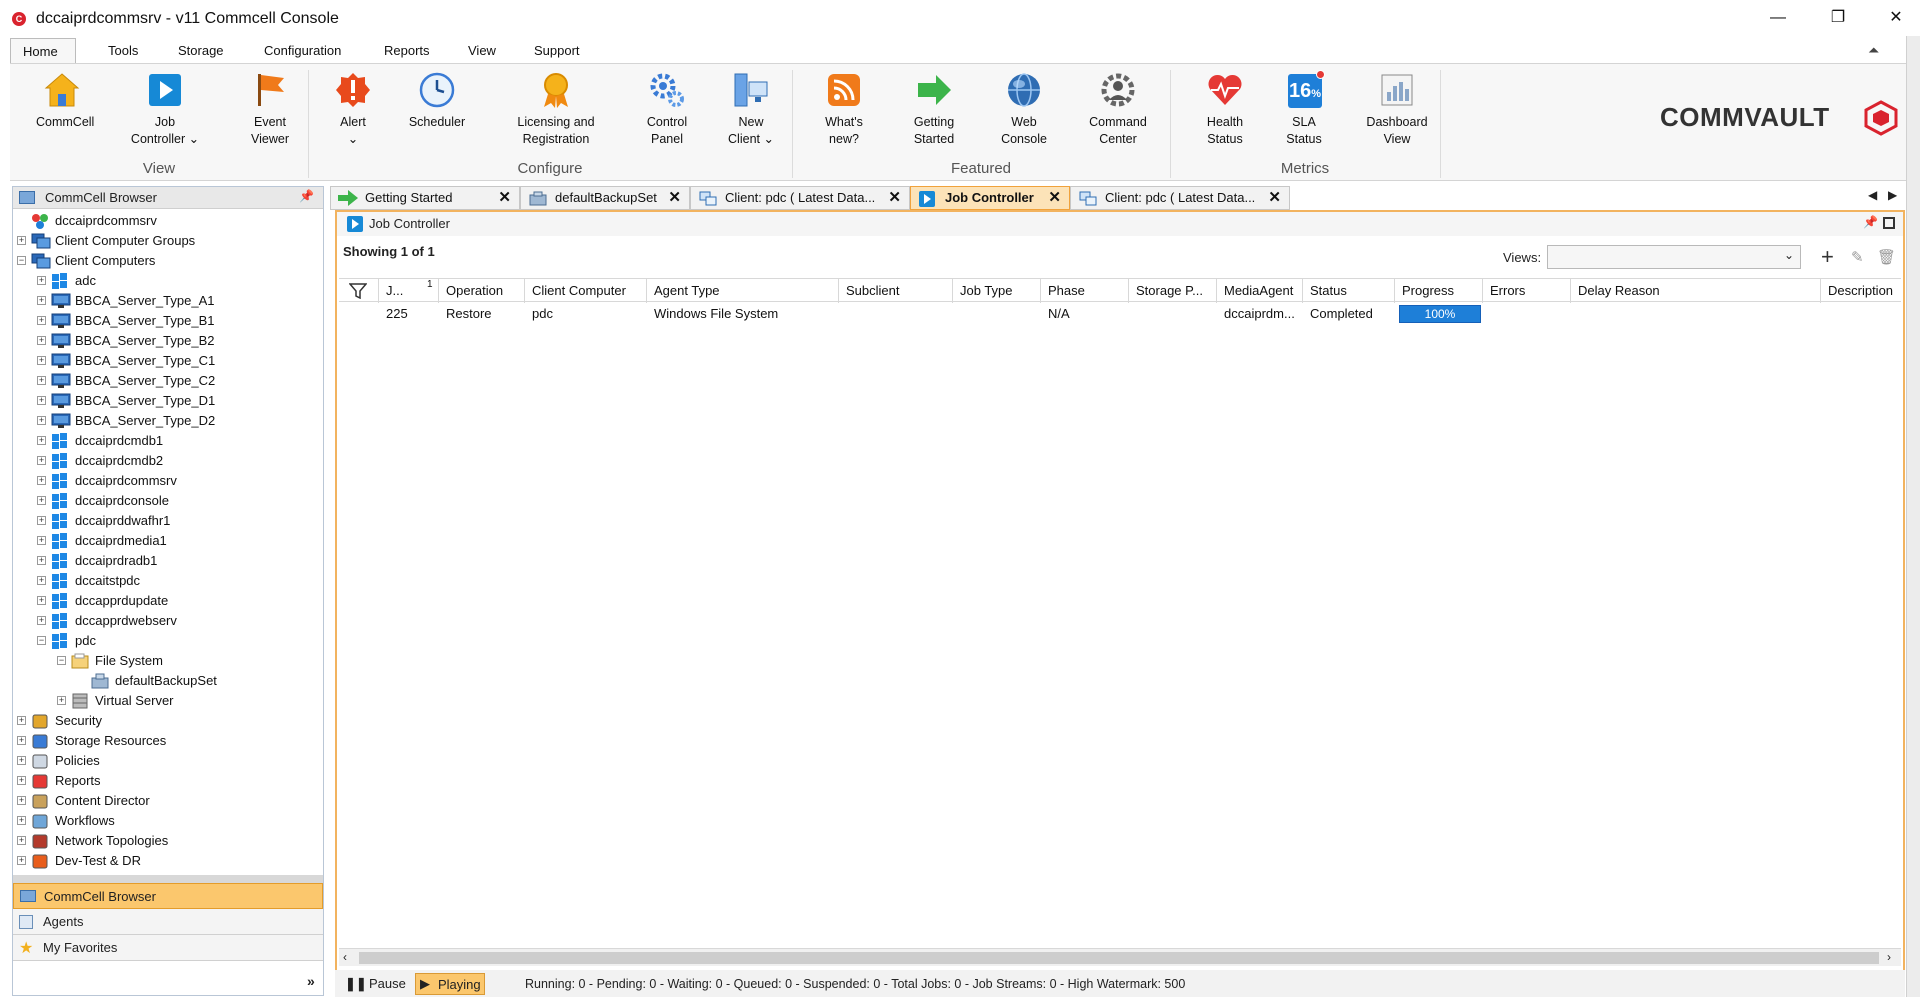  Describe the element at coordinates (168, 261) in the screenshot. I see `tree-item-client-computers: − Client Computers` at that location.